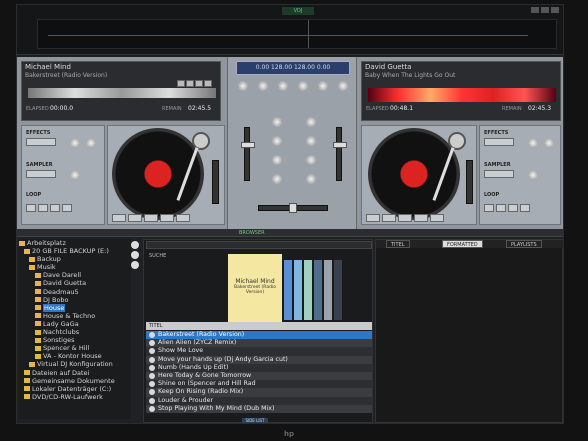 This screenshot has height=441, width=588. I want to click on track-row: Keep On Rising (Radio Mix), so click(259, 392).